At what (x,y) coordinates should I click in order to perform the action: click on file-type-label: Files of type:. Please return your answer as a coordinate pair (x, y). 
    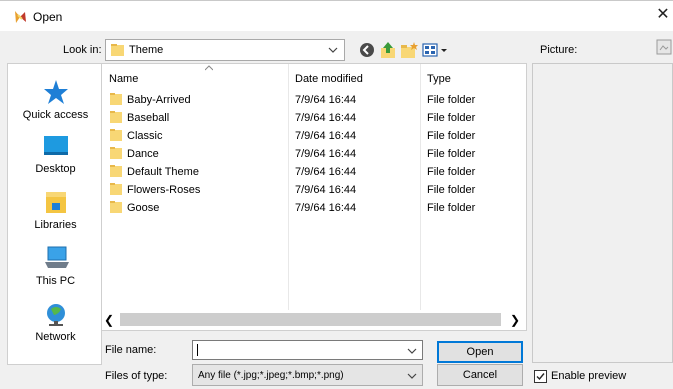
    Looking at the image, I should click on (136, 376).